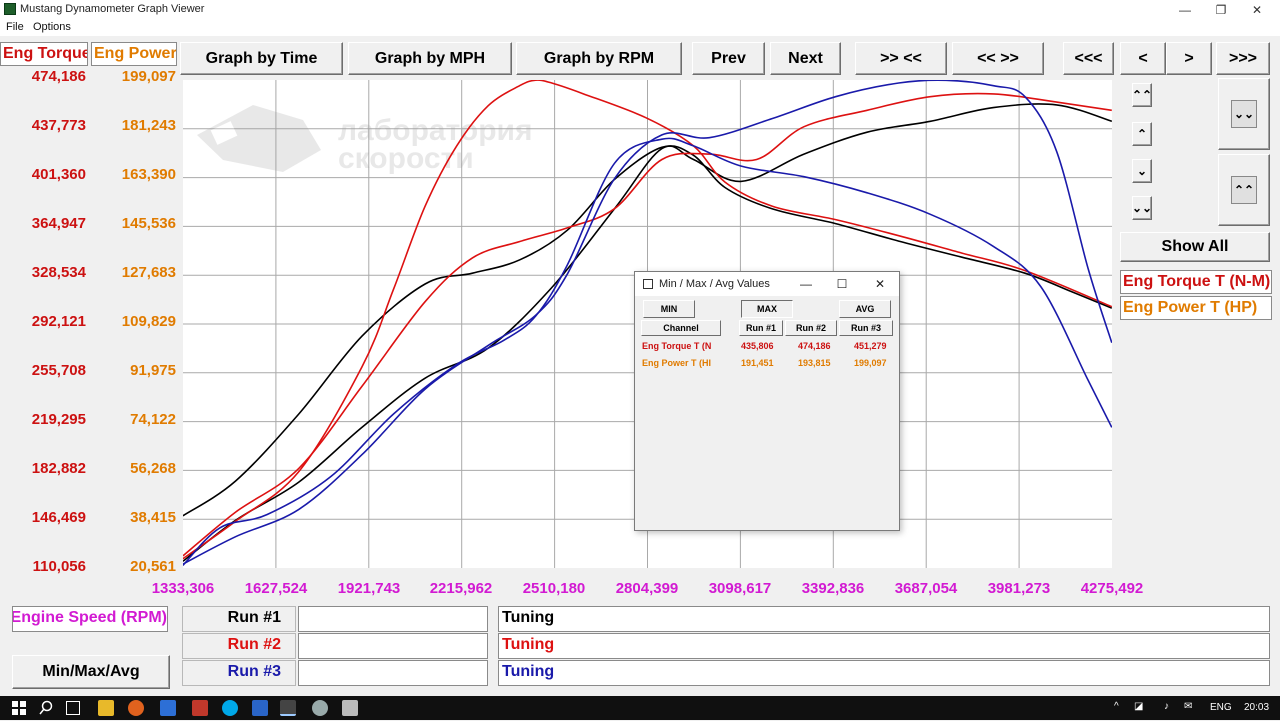 This screenshot has width=1280, height=721. What do you see at coordinates (183, 588) in the screenshot?
I see `rpm-tick: 1333,306` at bounding box center [183, 588].